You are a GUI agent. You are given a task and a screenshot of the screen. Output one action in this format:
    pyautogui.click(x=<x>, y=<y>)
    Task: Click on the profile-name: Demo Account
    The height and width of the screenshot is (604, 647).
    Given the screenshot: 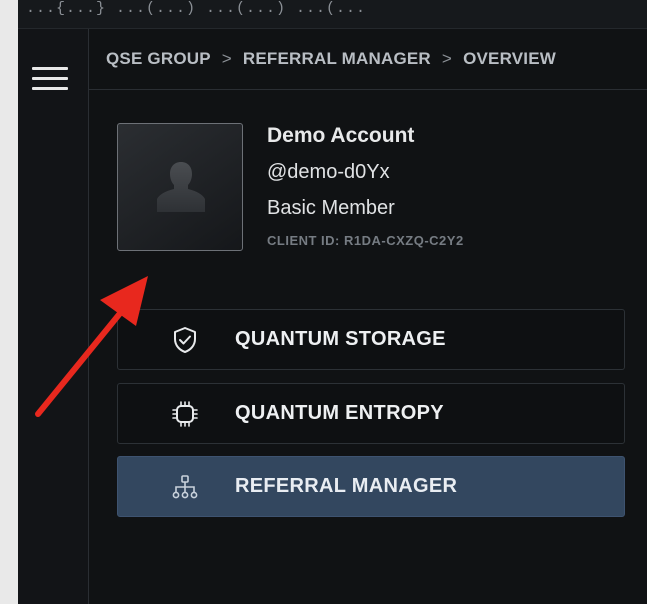 What is the action you would take?
    pyautogui.click(x=341, y=135)
    